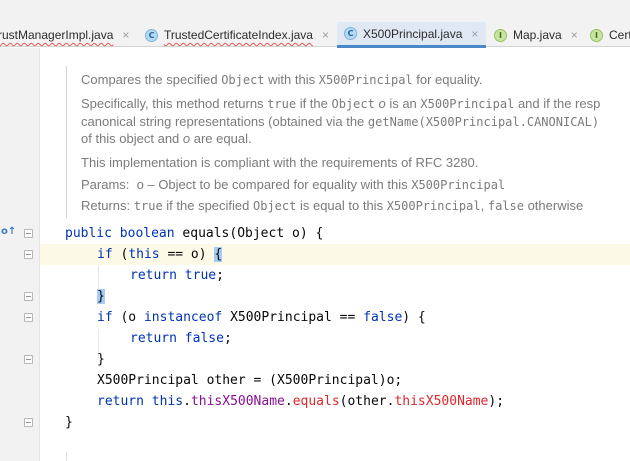  What do you see at coordinates (619, 35) in the screenshot?
I see `tab-label: Cert` at bounding box center [619, 35].